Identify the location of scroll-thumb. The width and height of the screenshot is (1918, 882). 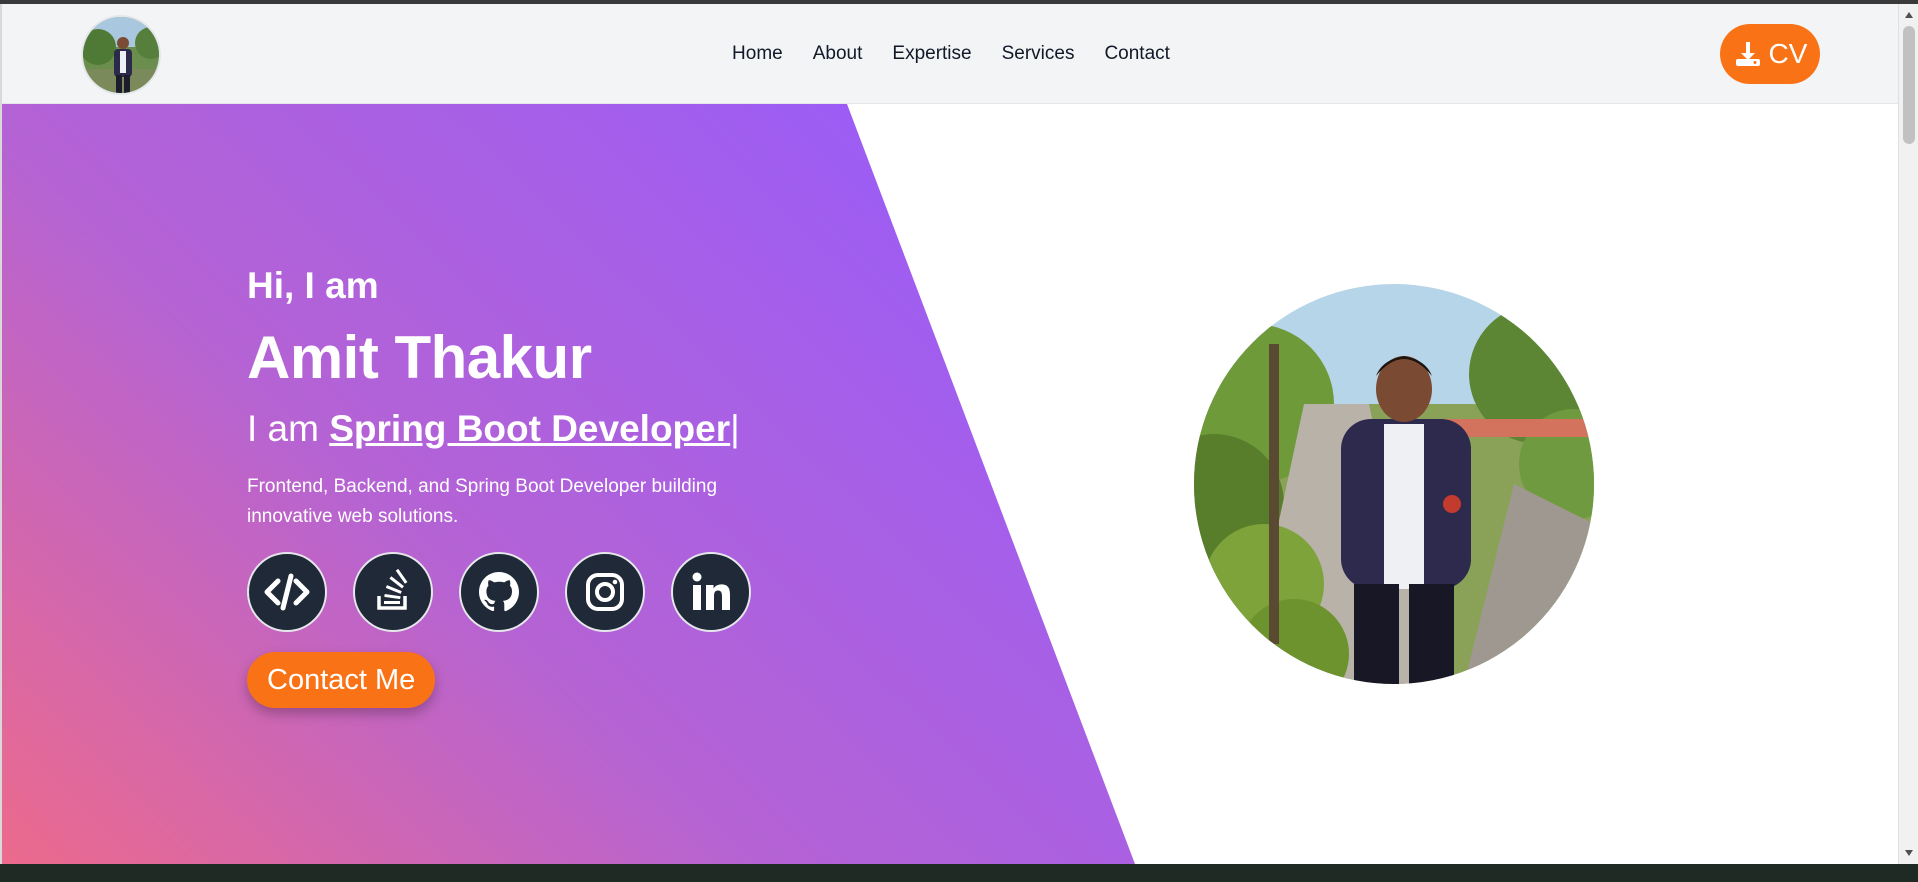
(1909, 85).